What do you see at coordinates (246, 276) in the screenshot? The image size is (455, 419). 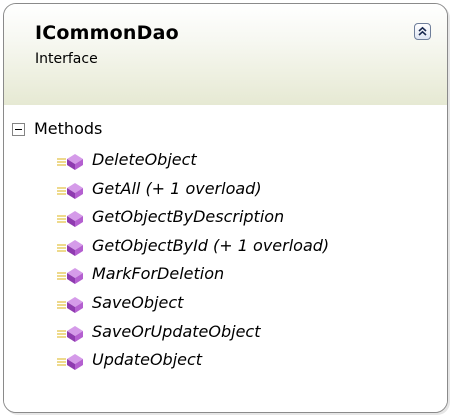 I see `method-item: MarkForDeletion` at bounding box center [246, 276].